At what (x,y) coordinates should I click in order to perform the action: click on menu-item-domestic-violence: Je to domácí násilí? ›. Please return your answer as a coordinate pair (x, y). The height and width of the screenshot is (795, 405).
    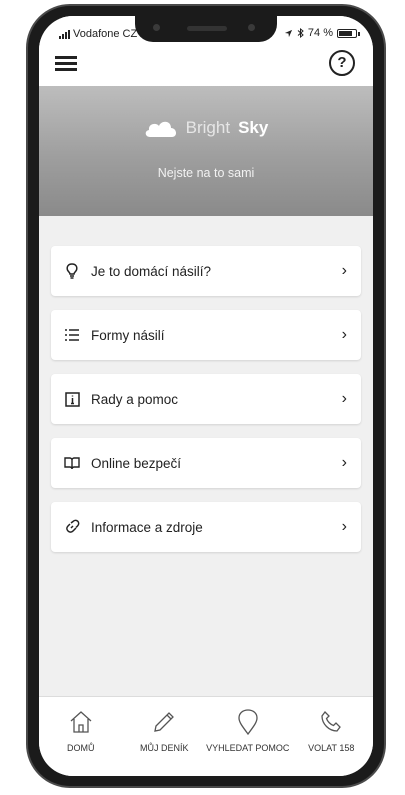
    Looking at the image, I should click on (206, 271).